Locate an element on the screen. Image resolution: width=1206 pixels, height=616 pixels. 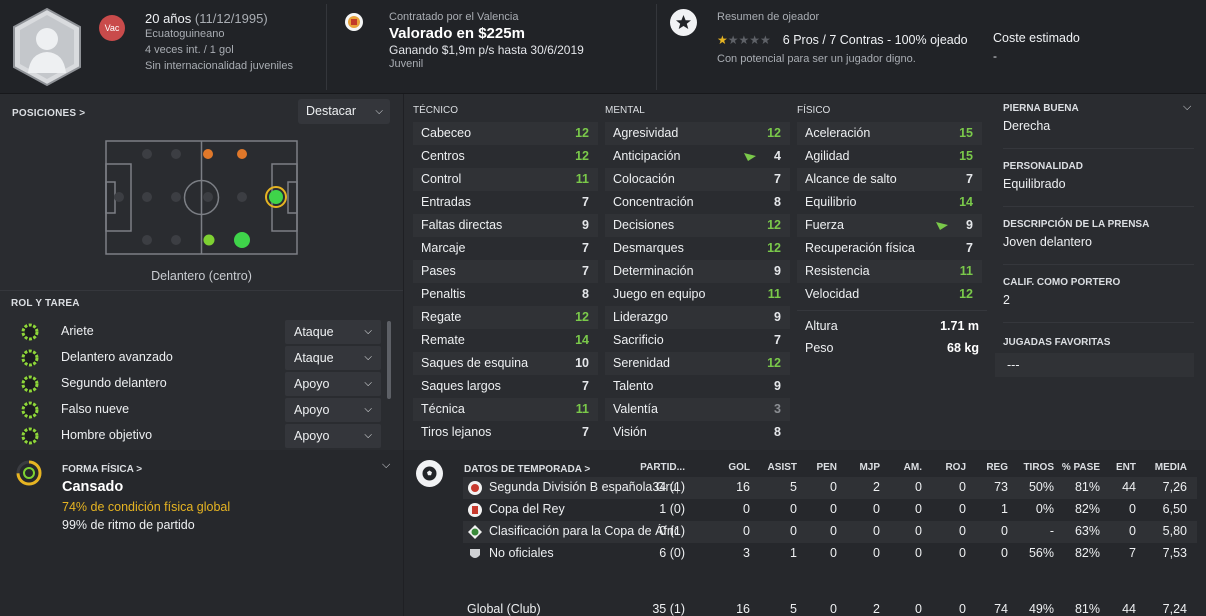
attribute-row: Resistencia 11 is located at coordinates (889, 271).